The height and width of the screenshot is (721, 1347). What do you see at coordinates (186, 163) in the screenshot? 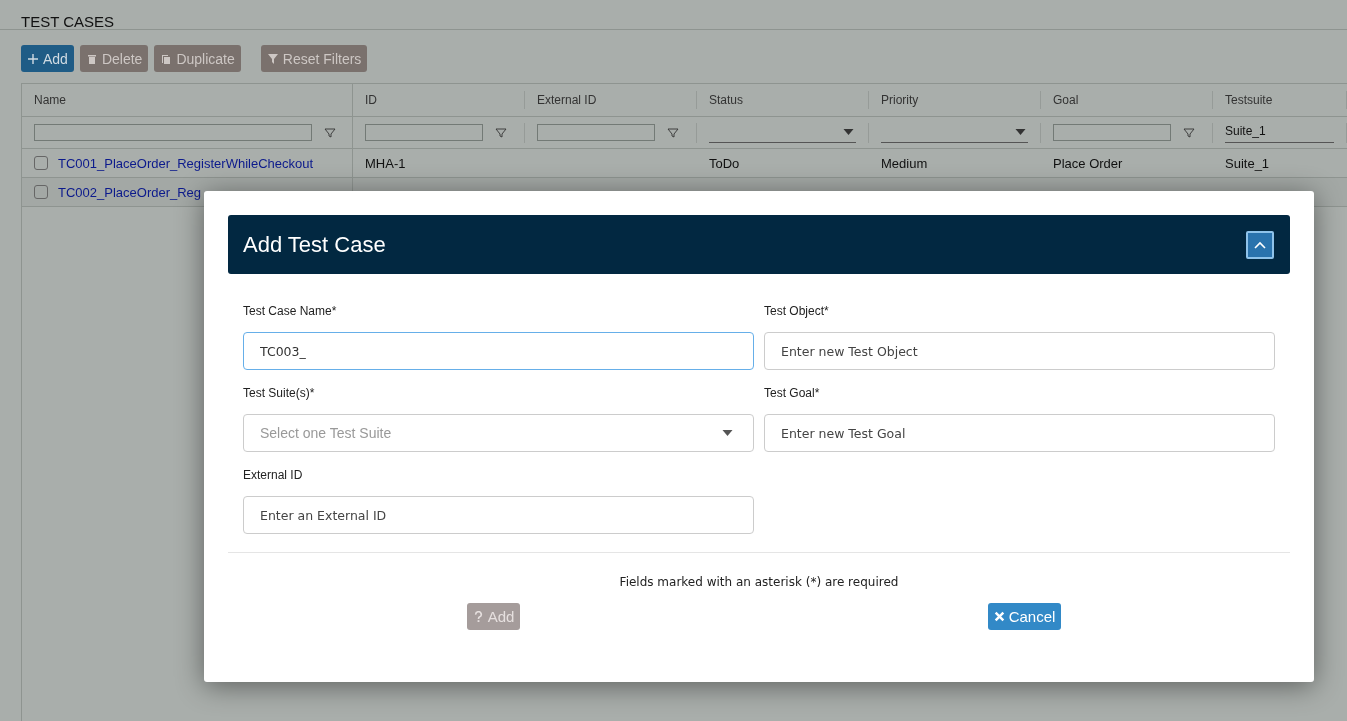
I see `test-case-link: TC001_PlaceOrder_RegisterWhileCheckout` at bounding box center [186, 163].